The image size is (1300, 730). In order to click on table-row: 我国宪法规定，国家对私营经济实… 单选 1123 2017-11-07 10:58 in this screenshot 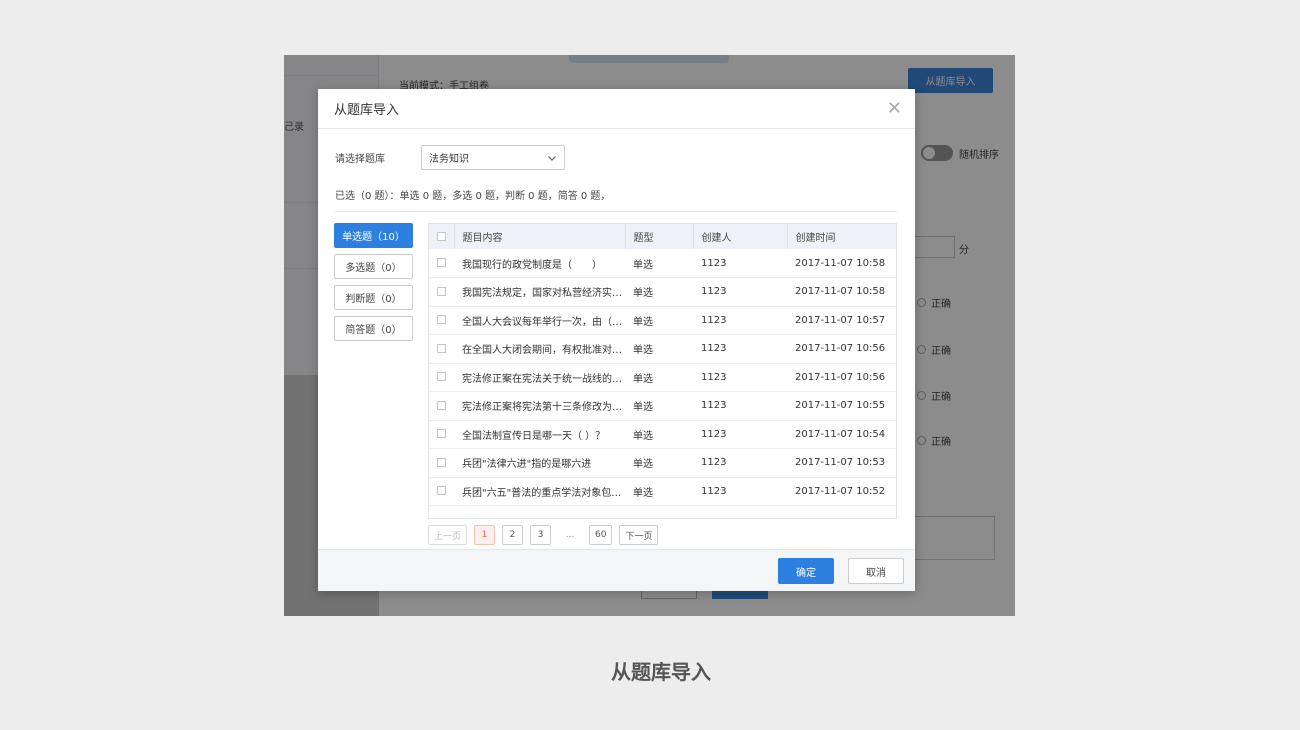, I will do `click(662, 292)`.